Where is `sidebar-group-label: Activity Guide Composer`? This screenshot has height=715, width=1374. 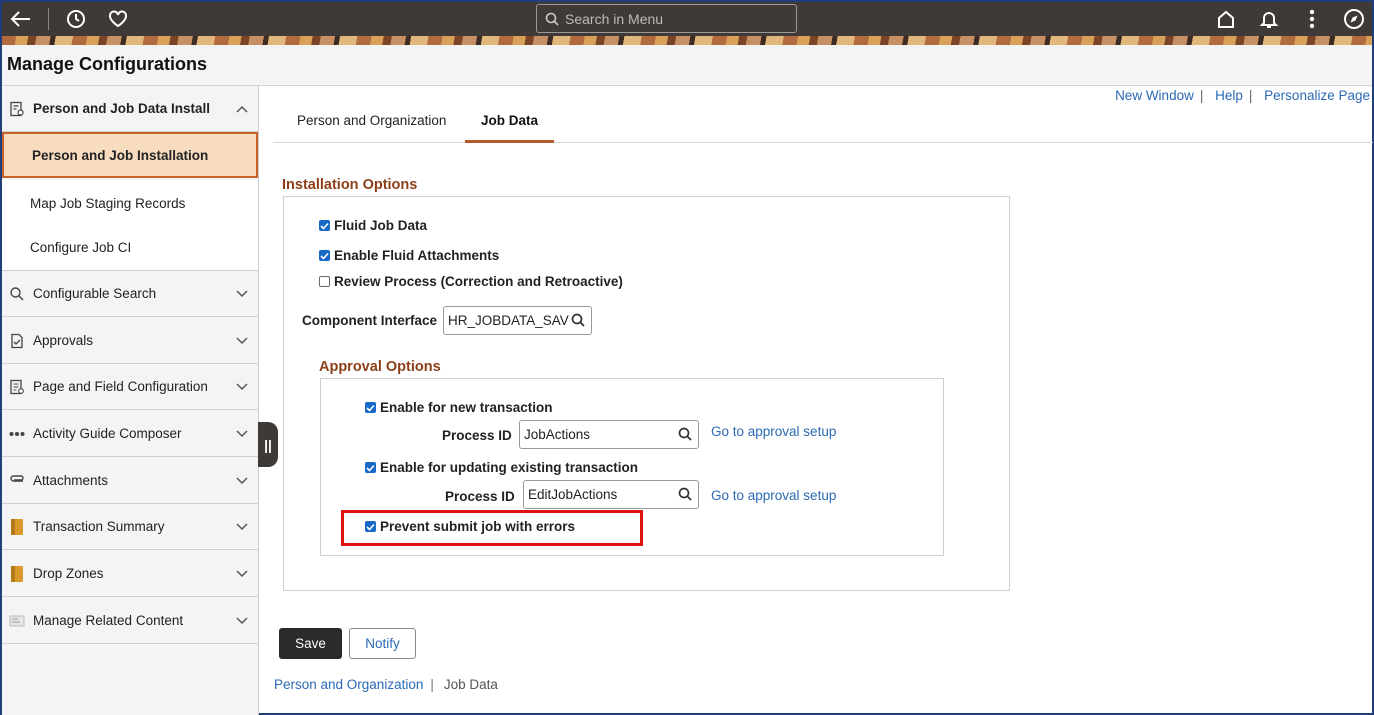
sidebar-group-label: Activity Guide Composer is located at coordinates (107, 433).